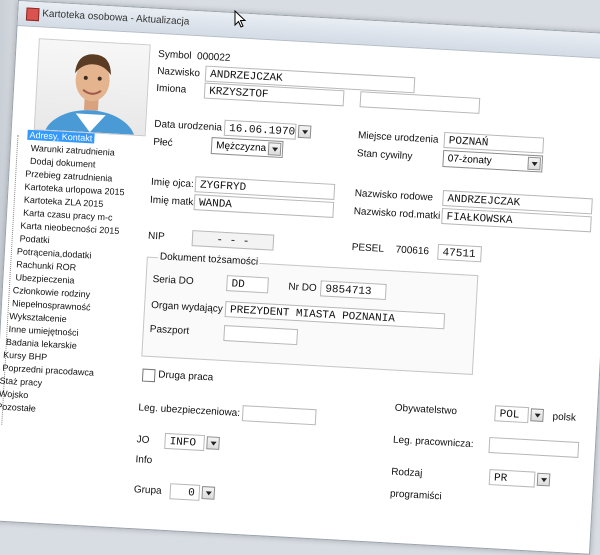 The image size is (600, 555). Describe the element at coordinates (143, 440) in the screenshot. I see `jo-label: JO` at that location.